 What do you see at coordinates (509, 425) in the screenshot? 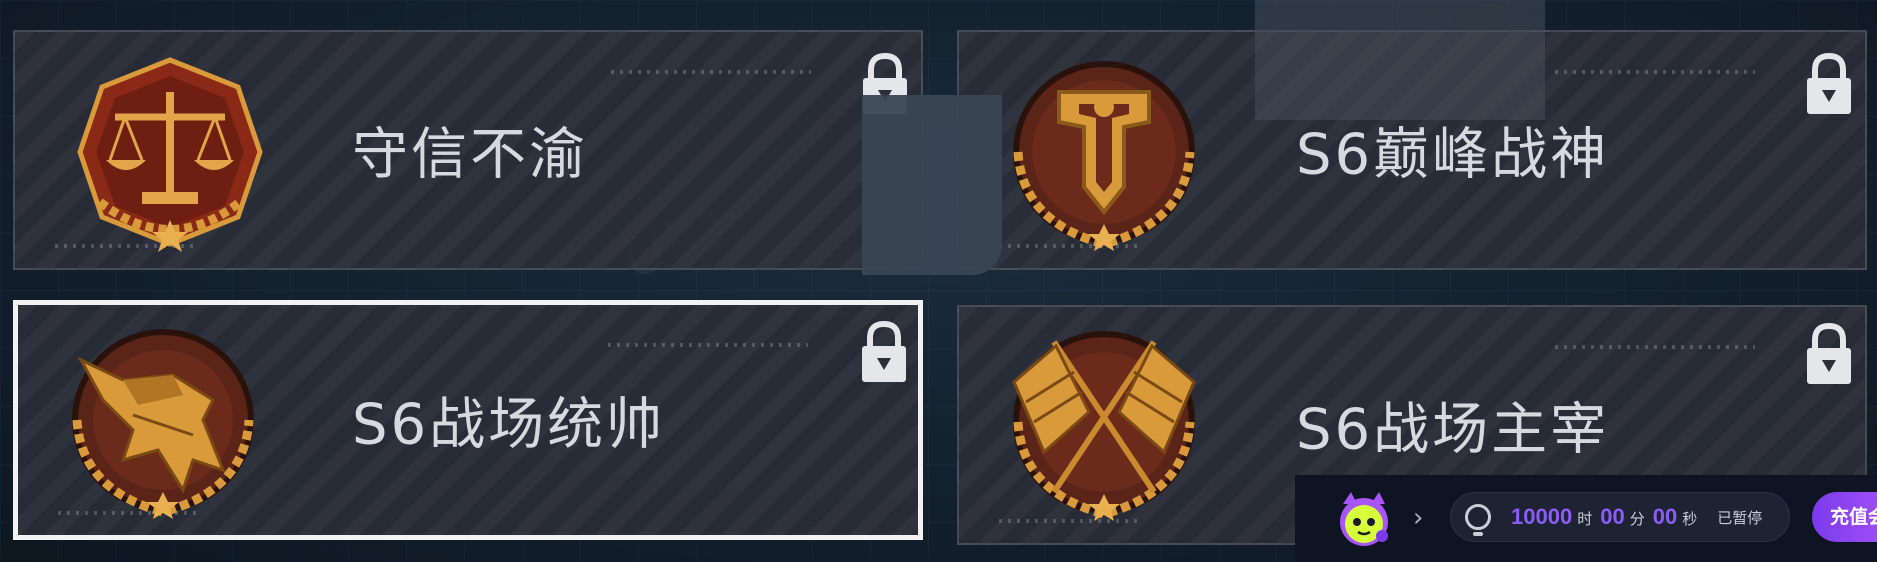
I see `card-title: S6战场统帅` at bounding box center [509, 425].